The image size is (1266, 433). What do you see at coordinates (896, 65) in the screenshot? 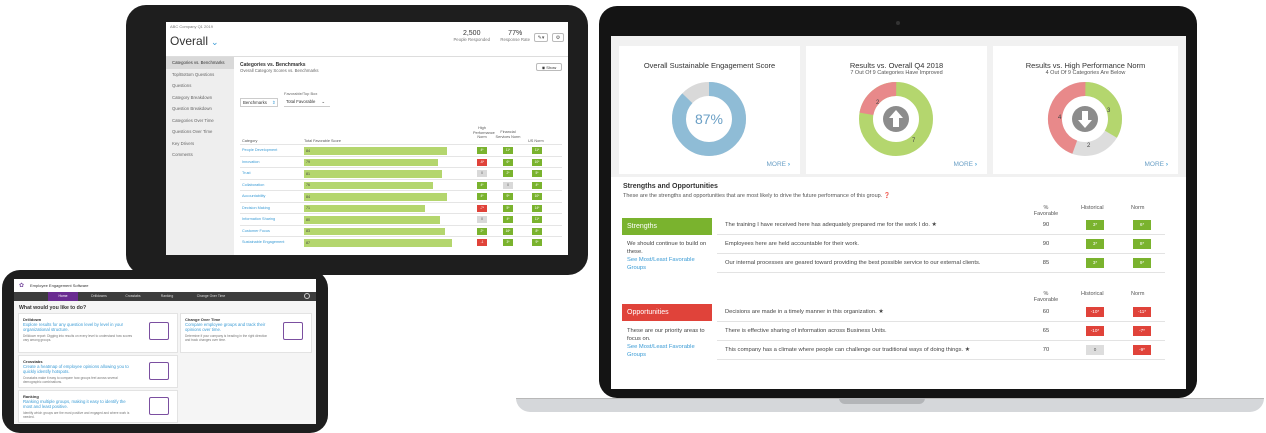
I see `card-title: Results vs. Overall Q4 2018` at bounding box center [896, 65].